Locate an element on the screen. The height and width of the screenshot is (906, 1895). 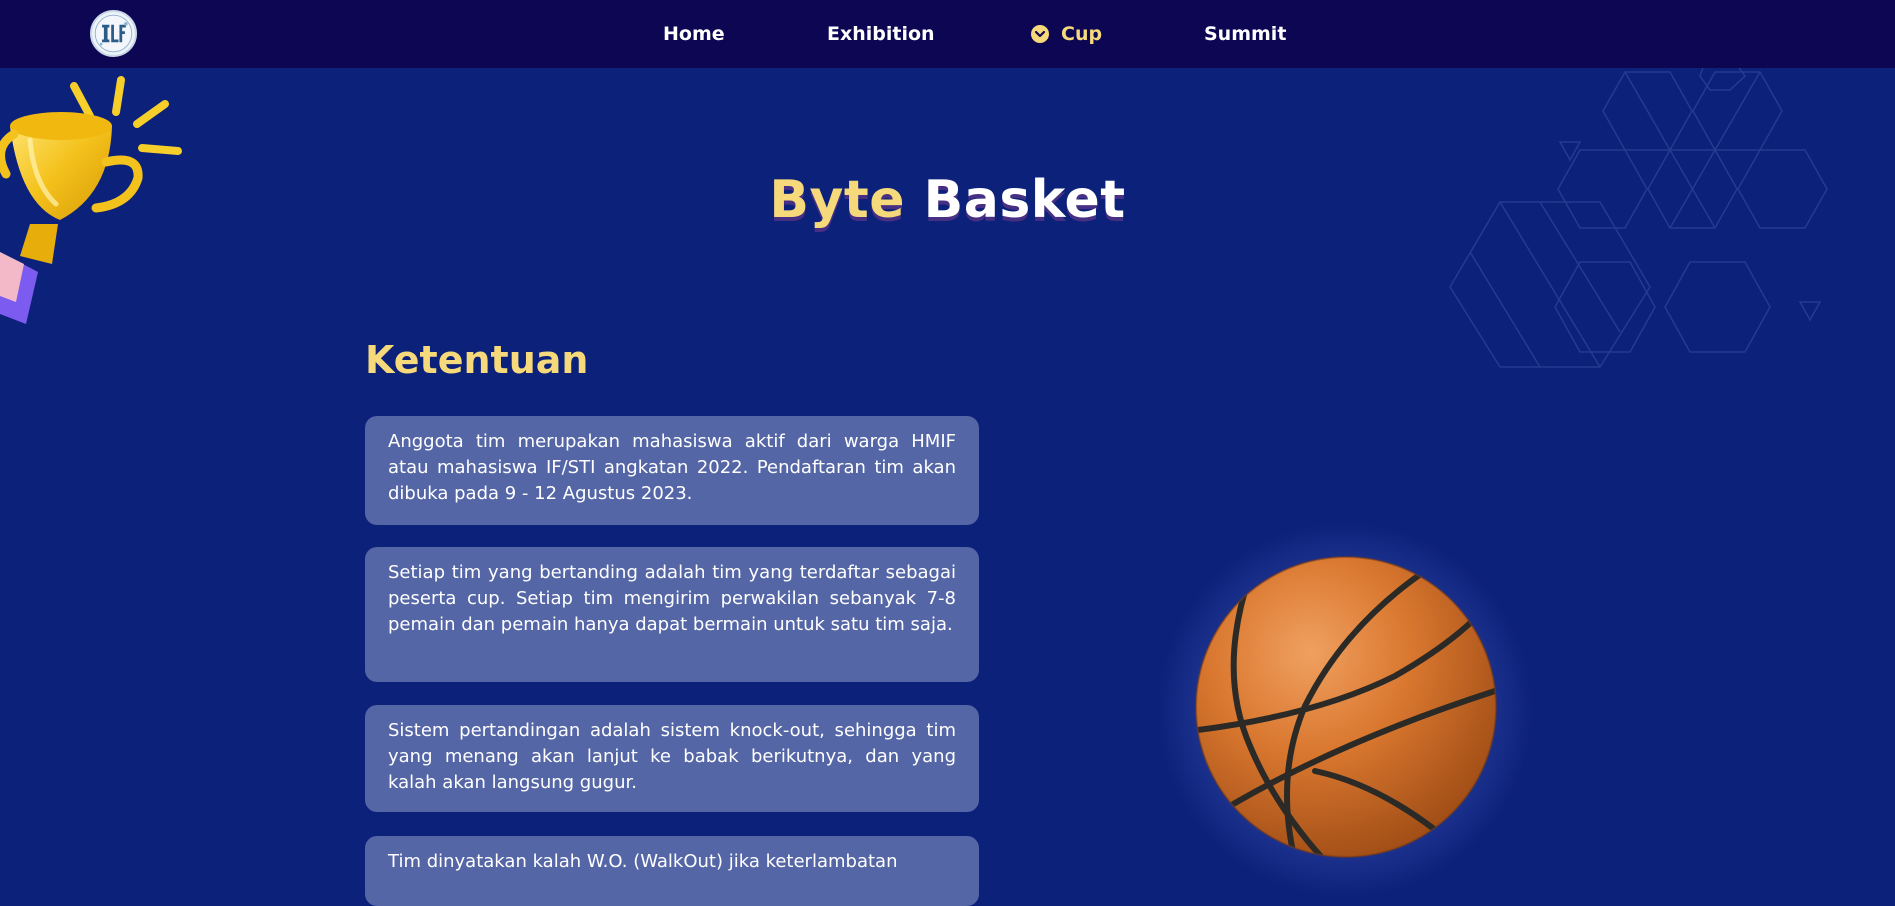
top-navbar: Home Exhibition Cup Summit is located at coordinates (947, 34).